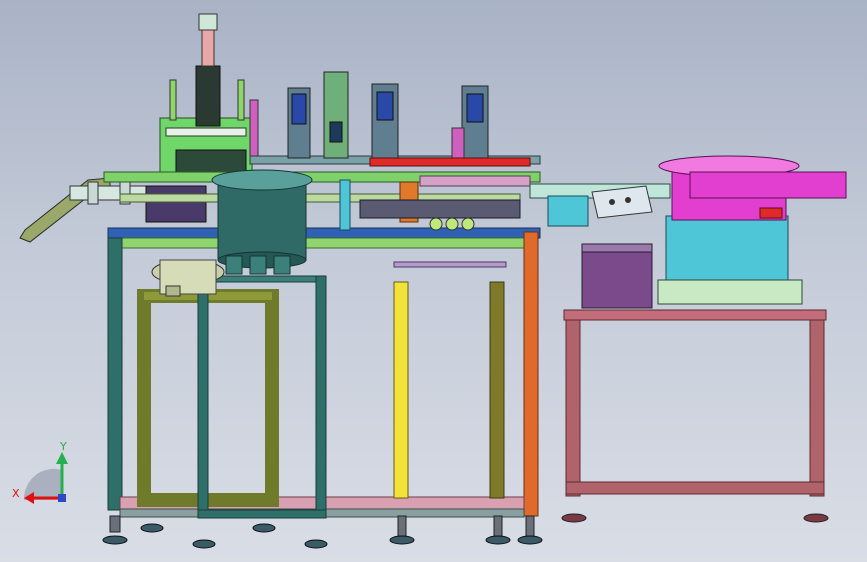 The height and width of the screenshot is (562, 867). I want to click on vibratory-bowl, so click(752, 230).